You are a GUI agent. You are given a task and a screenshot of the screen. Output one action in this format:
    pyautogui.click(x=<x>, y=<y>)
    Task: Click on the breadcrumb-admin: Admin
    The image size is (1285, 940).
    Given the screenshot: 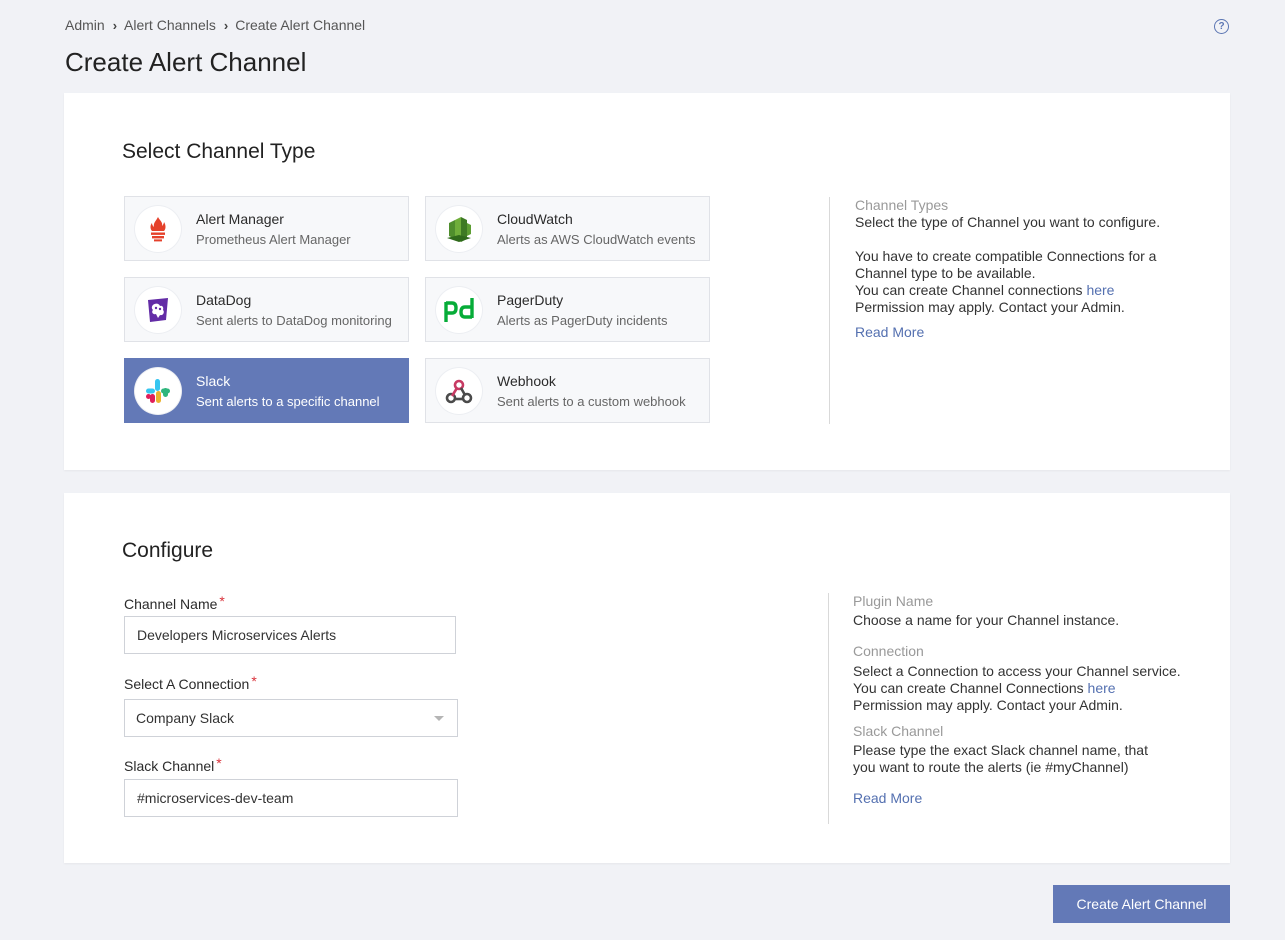 What is the action you would take?
    pyautogui.click(x=85, y=25)
    